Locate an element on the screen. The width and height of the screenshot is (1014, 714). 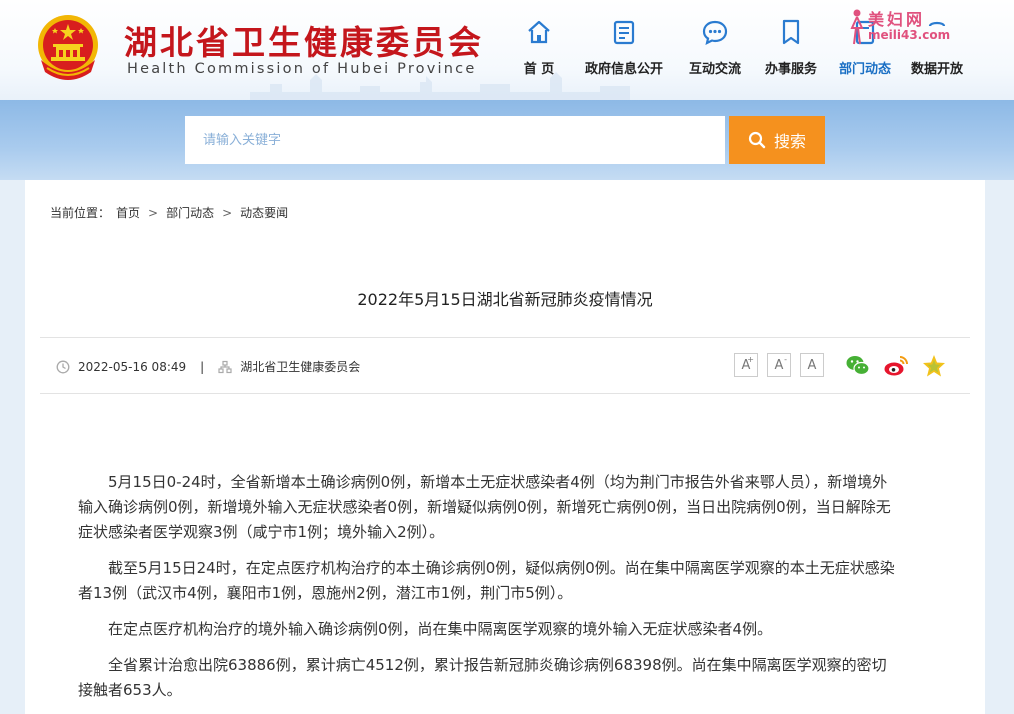
nav-label-department: 部门动态 is located at coordinates (864, 69).